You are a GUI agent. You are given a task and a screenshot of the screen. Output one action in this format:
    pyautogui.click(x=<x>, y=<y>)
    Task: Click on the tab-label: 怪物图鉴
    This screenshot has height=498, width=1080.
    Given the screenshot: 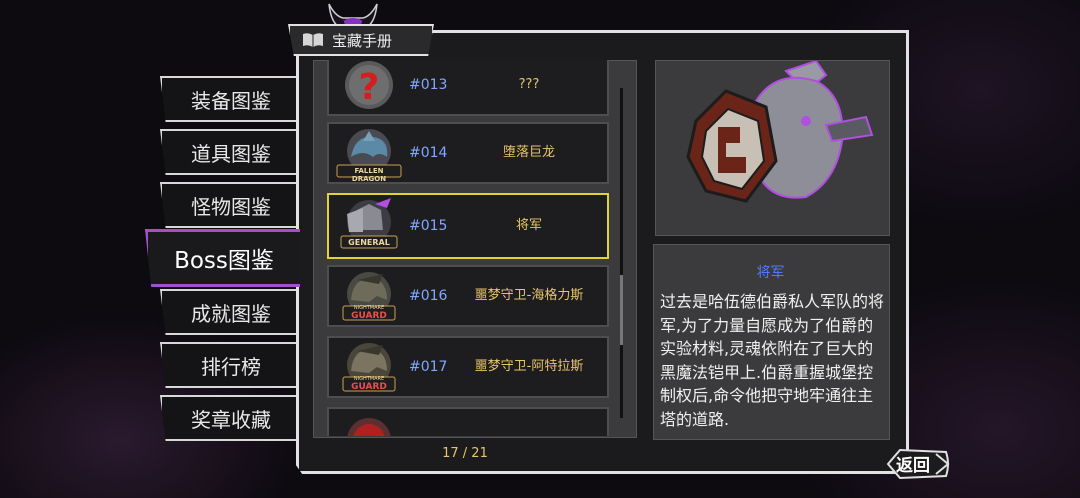 What is the action you would take?
    pyautogui.click(x=231, y=206)
    